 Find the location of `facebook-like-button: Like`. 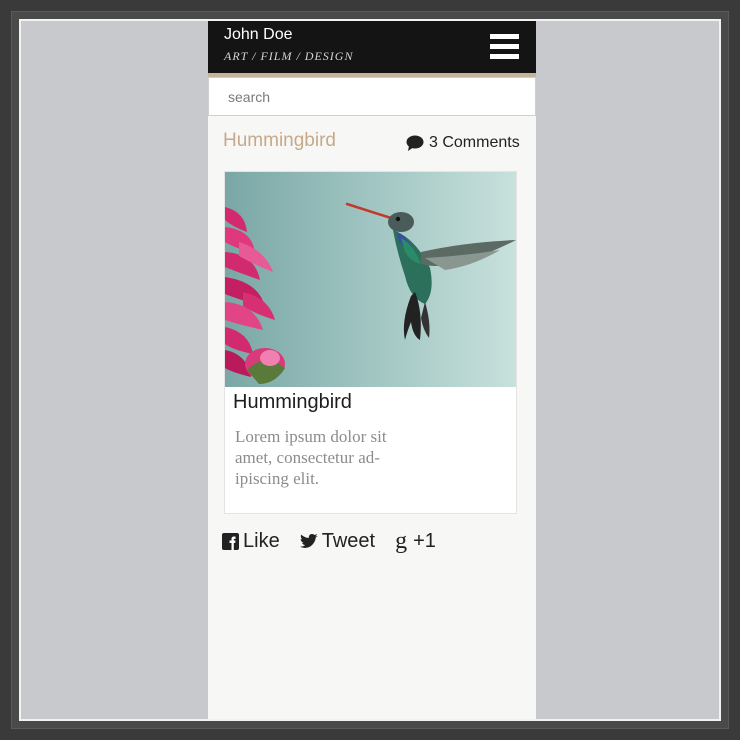

facebook-like-button: Like is located at coordinates (251, 541).